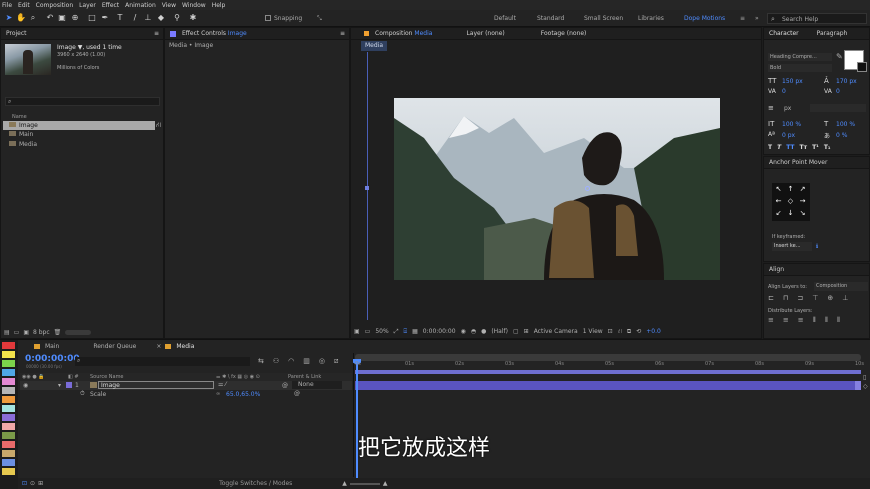  What do you see at coordinates (59, 385) in the screenshot?
I see `layer-twirl-icon: ▾` at bounding box center [59, 385].